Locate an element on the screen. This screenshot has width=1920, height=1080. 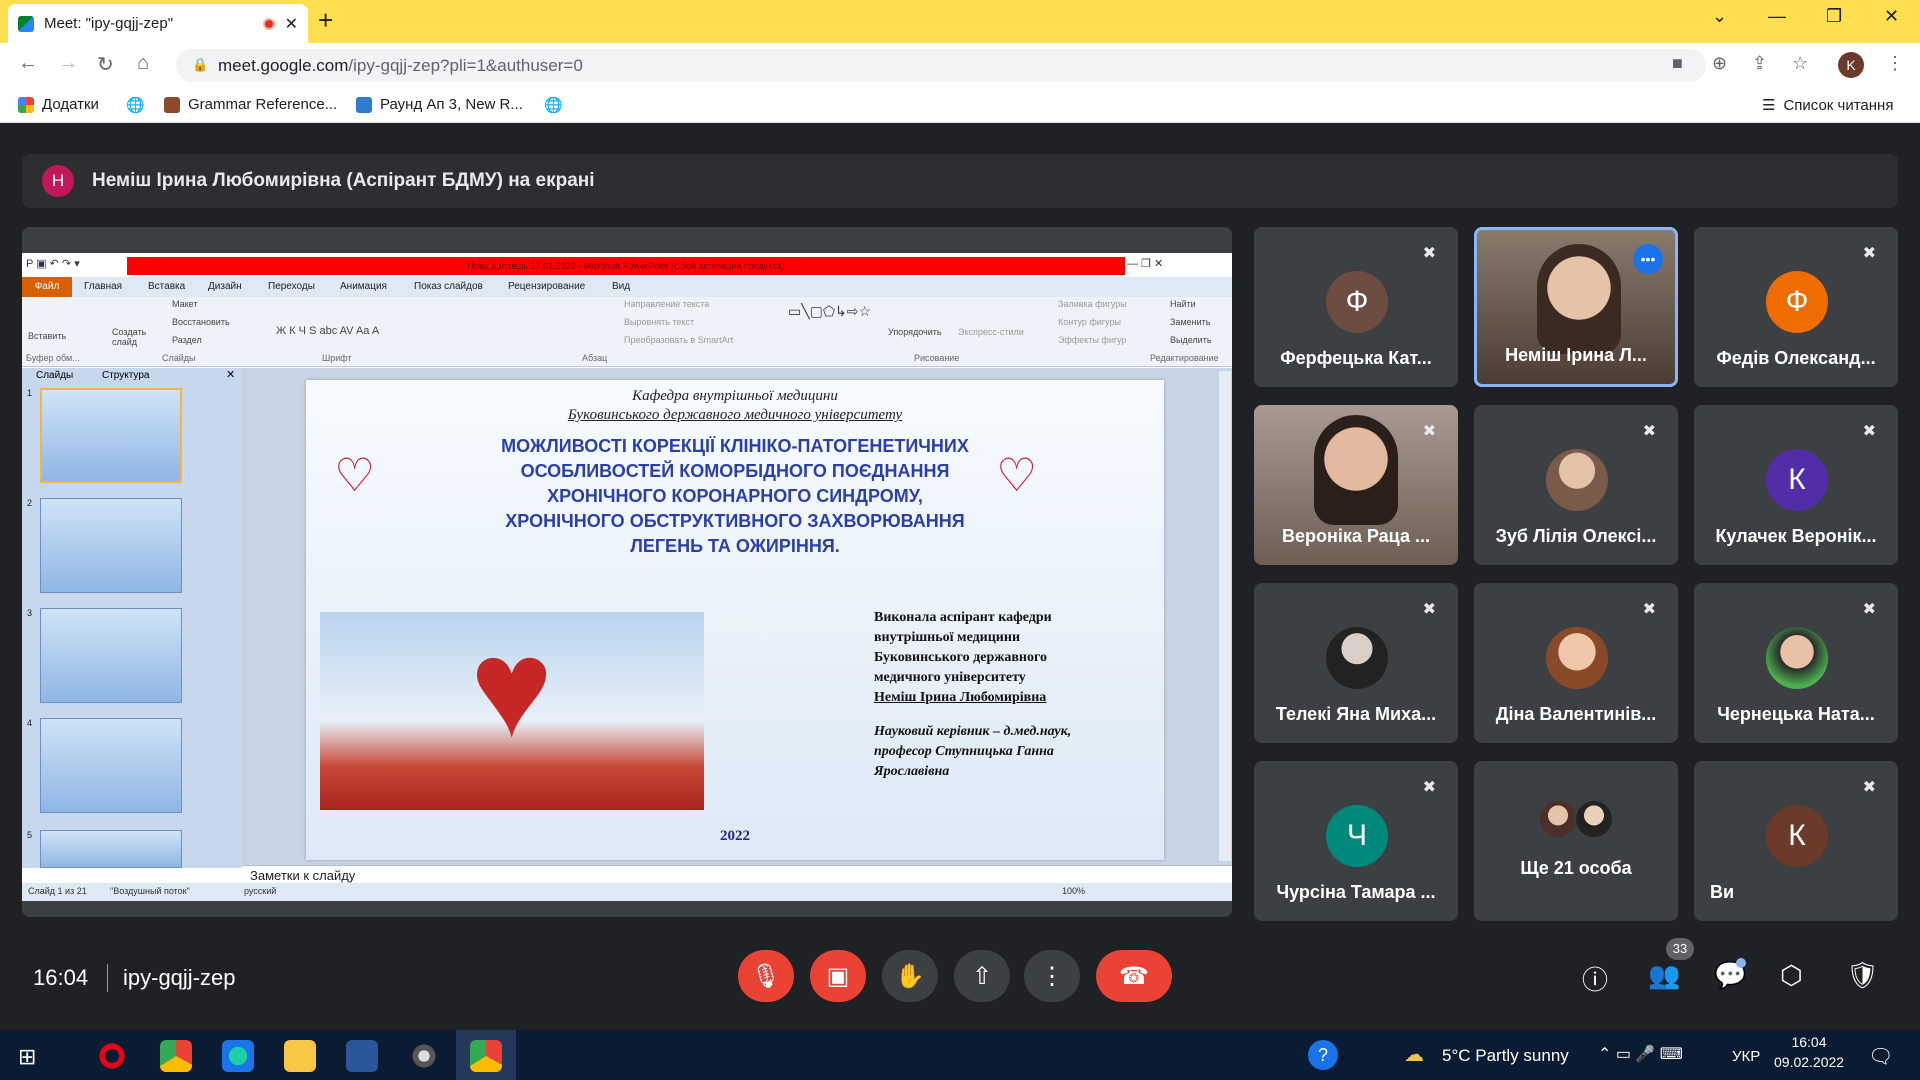
start-windows-icon: ⊞ is located at coordinates (27, 1057).